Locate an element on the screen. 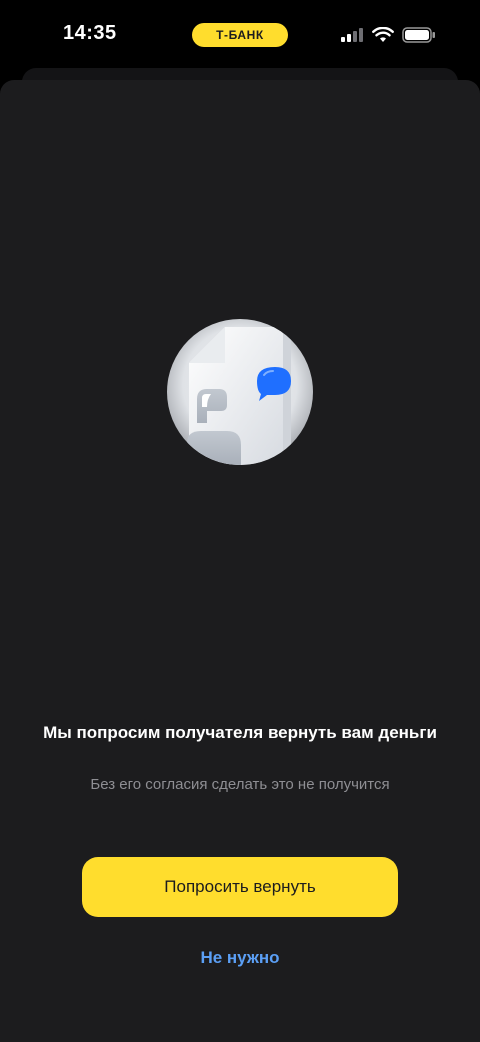  status-time: 14:35 is located at coordinates (90, 33).